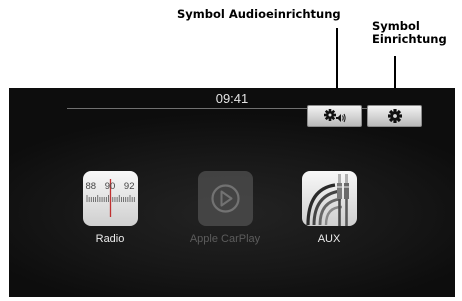 Image resolution: width=462 pixels, height=301 pixels. I want to click on settings-symbol-callout: Symbol Einrichtung, so click(409, 33).